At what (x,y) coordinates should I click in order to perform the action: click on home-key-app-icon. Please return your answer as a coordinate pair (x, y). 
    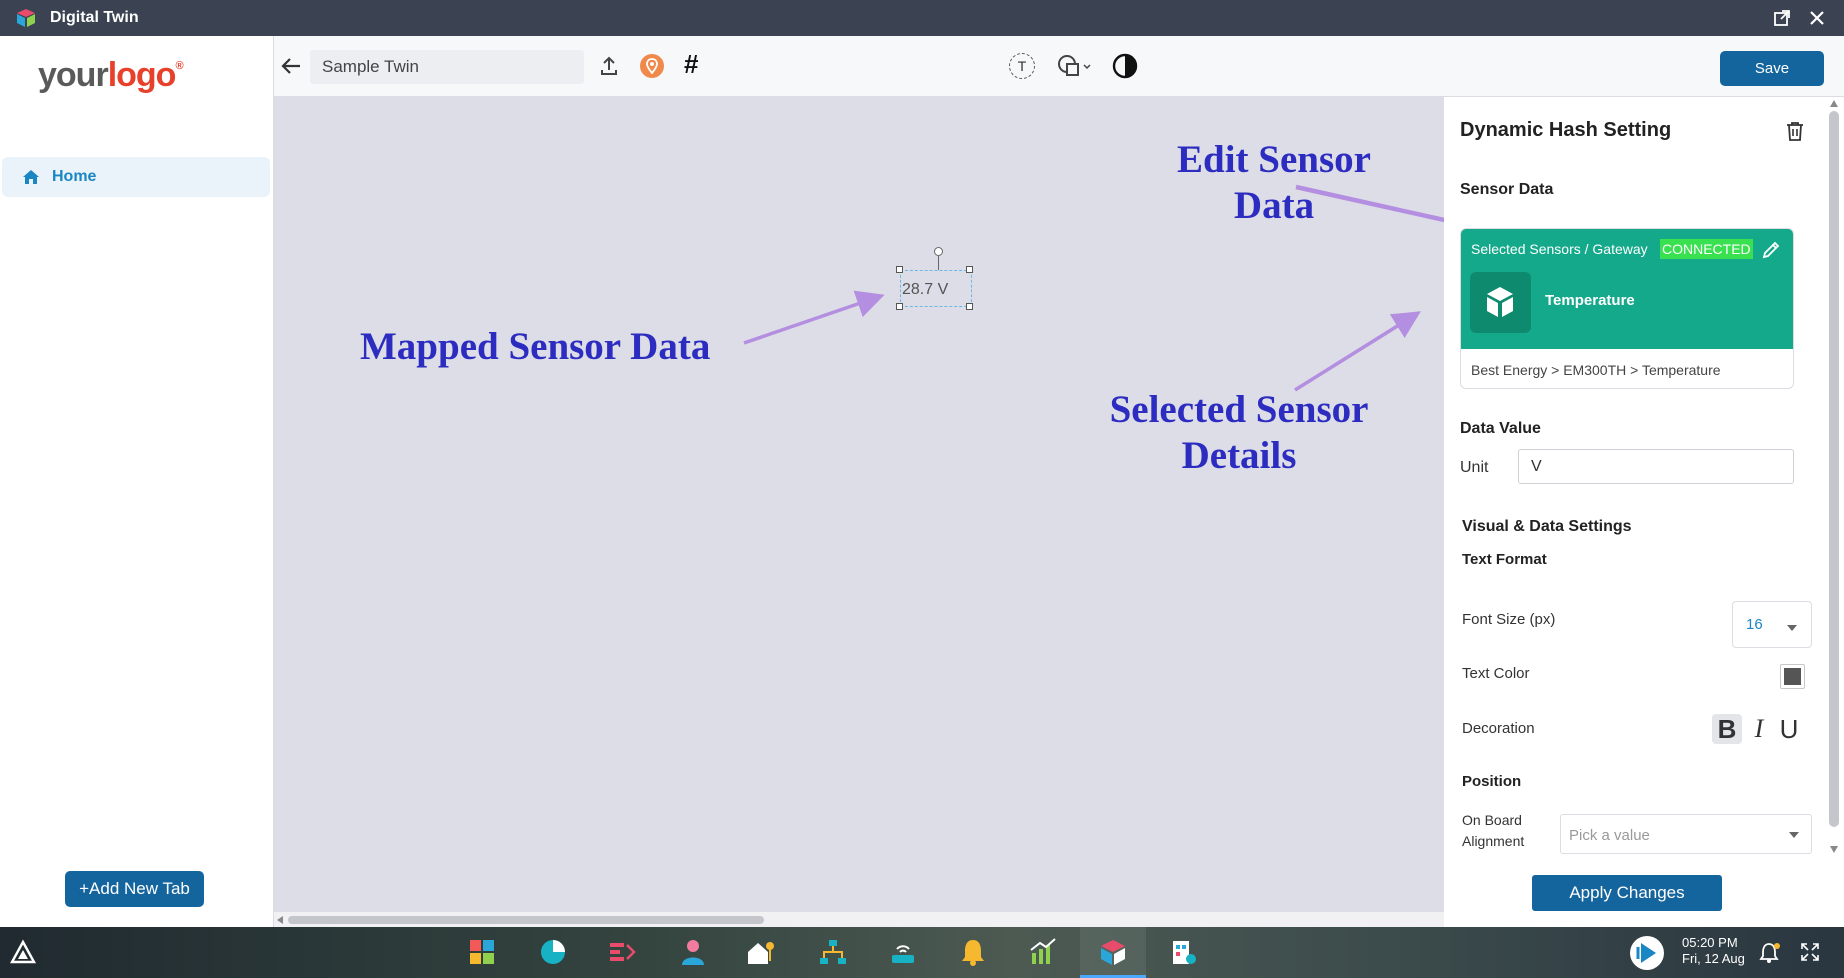
    Looking at the image, I should click on (761, 952).